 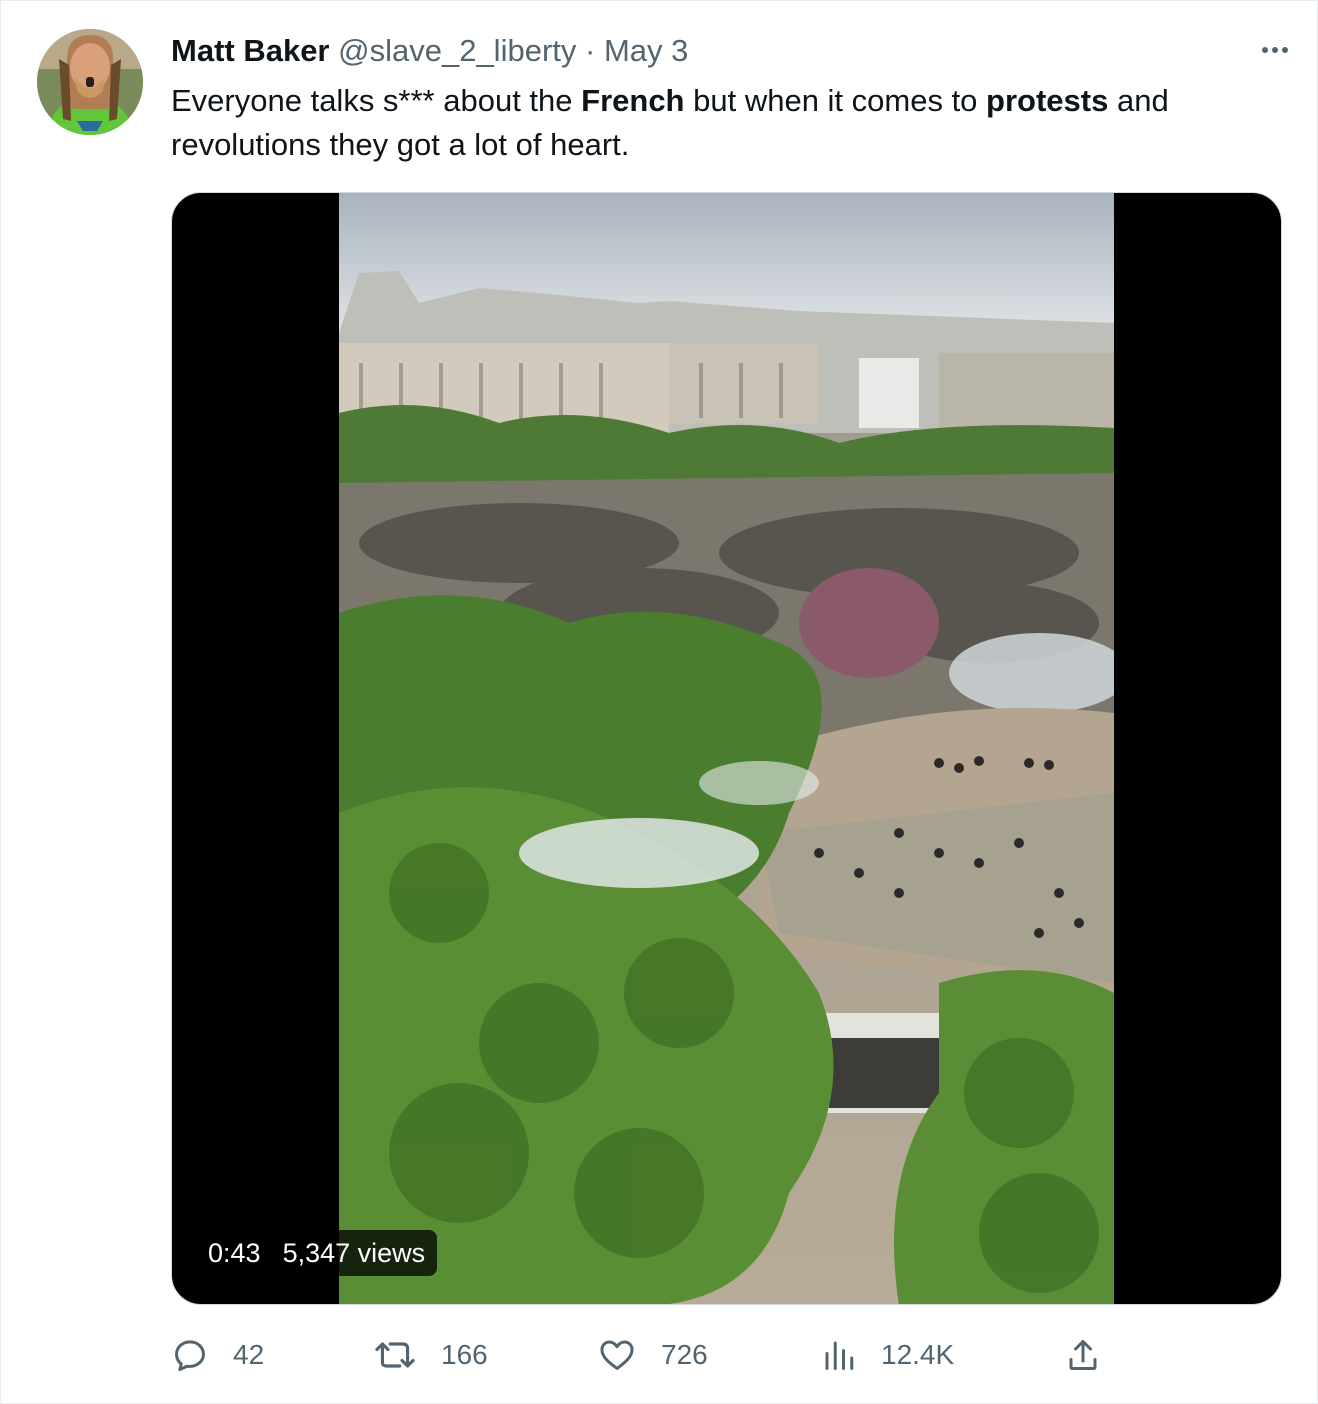 What do you see at coordinates (646, 50) in the screenshot?
I see `tweet-date: May 3` at bounding box center [646, 50].